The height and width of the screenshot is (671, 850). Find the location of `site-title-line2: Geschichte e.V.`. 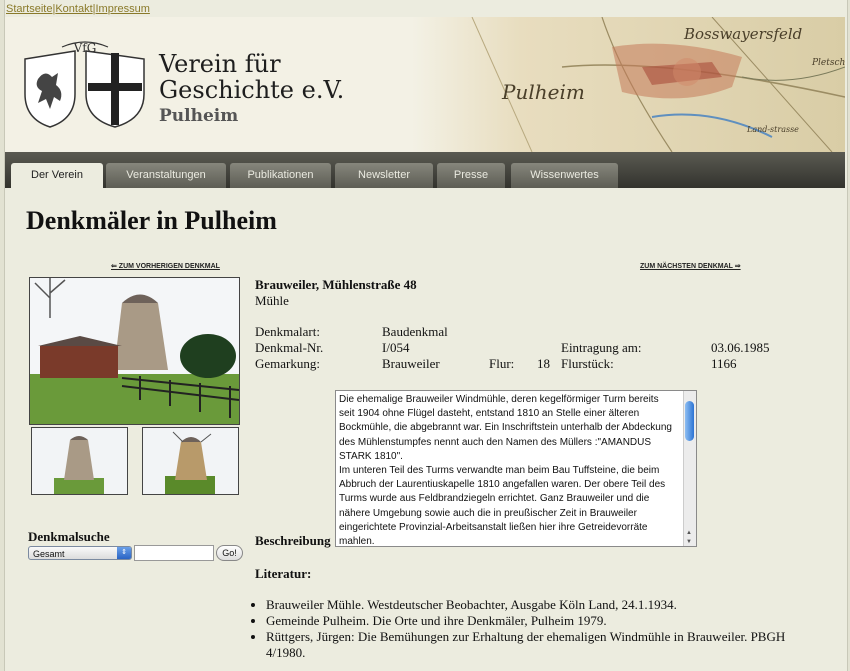

site-title-line2: Geschichte e.V. is located at coordinates (252, 90).